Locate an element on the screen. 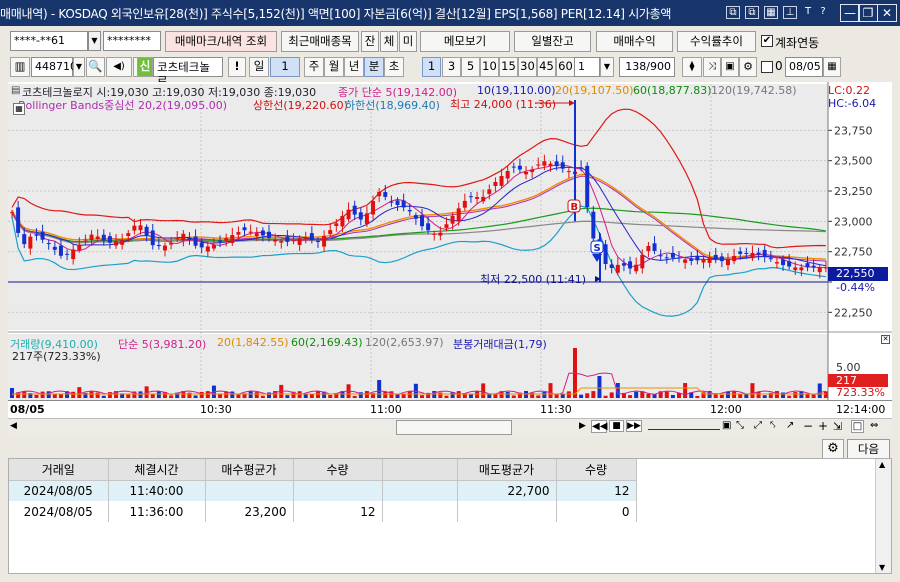  scroll-down-icon: ▼ is located at coordinates (882, 567).